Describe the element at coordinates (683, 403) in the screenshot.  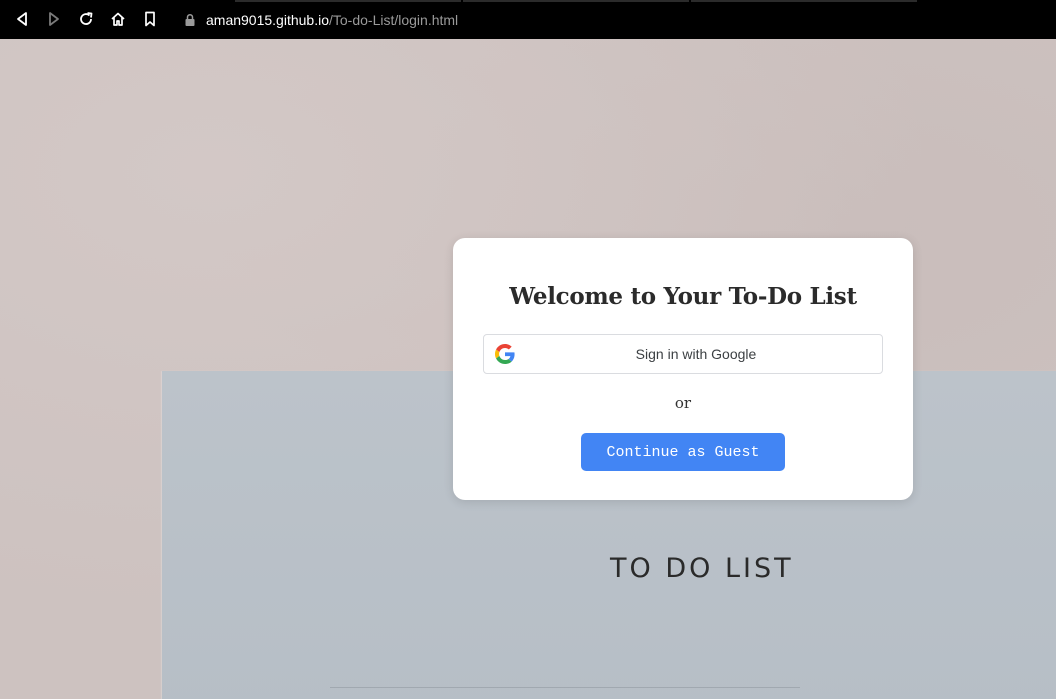
I see `or-divider: or` at that location.